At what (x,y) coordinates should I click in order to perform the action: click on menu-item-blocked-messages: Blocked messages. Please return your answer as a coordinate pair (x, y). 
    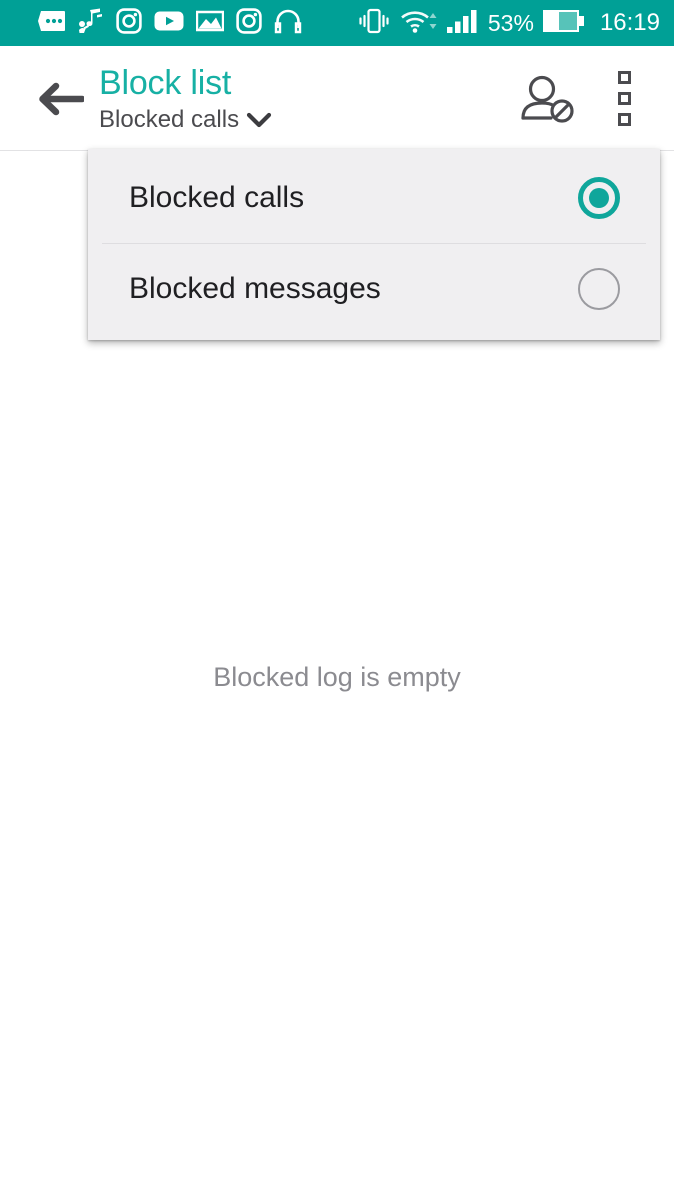
    Looking at the image, I should click on (374, 289).